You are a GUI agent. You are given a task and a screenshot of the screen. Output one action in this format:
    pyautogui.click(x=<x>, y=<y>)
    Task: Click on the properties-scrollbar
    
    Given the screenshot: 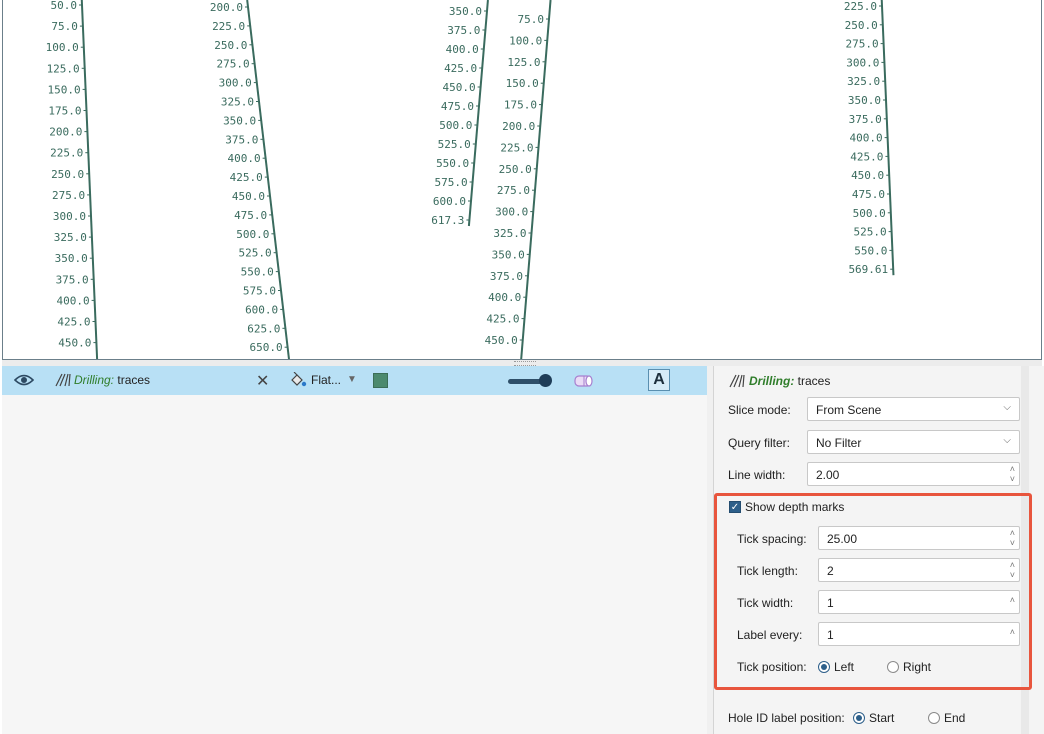 What is the action you would take?
    pyautogui.click(x=1025, y=550)
    